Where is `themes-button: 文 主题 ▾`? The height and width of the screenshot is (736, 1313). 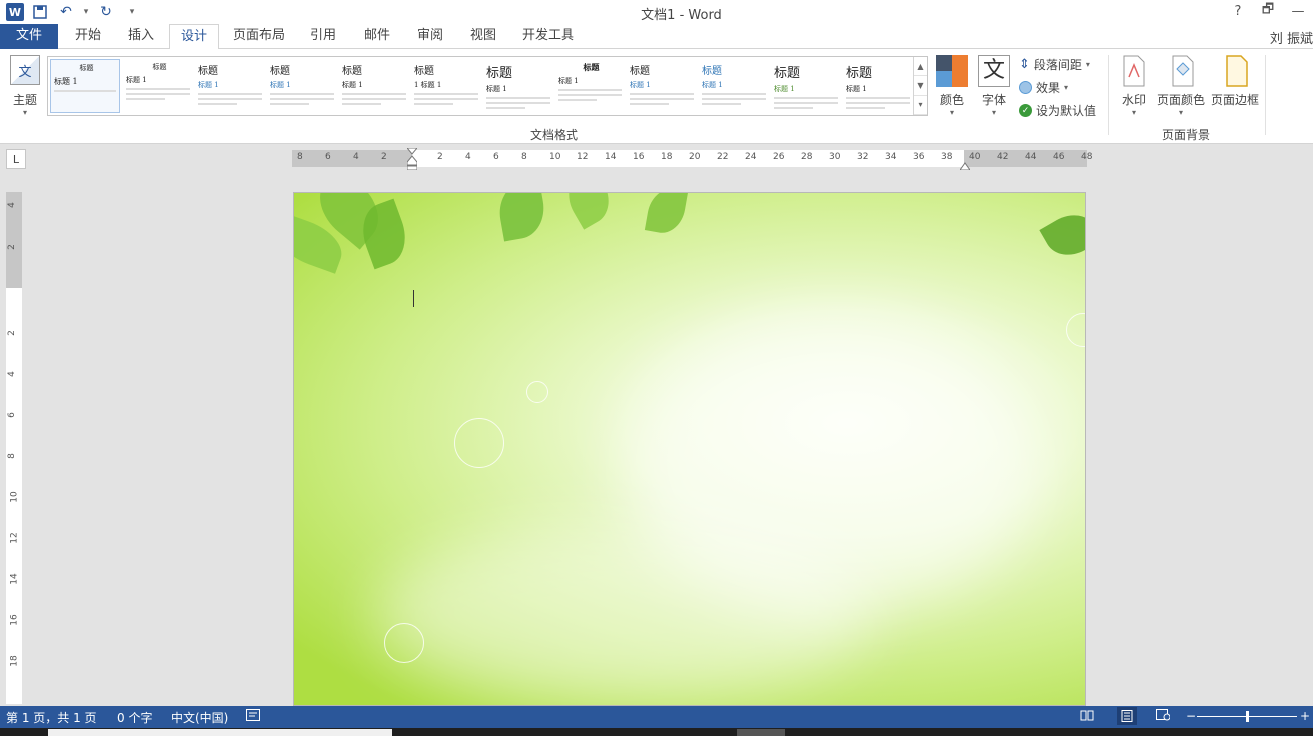
themes-button: 文 主题 ▾ is located at coordinates (25, 86).